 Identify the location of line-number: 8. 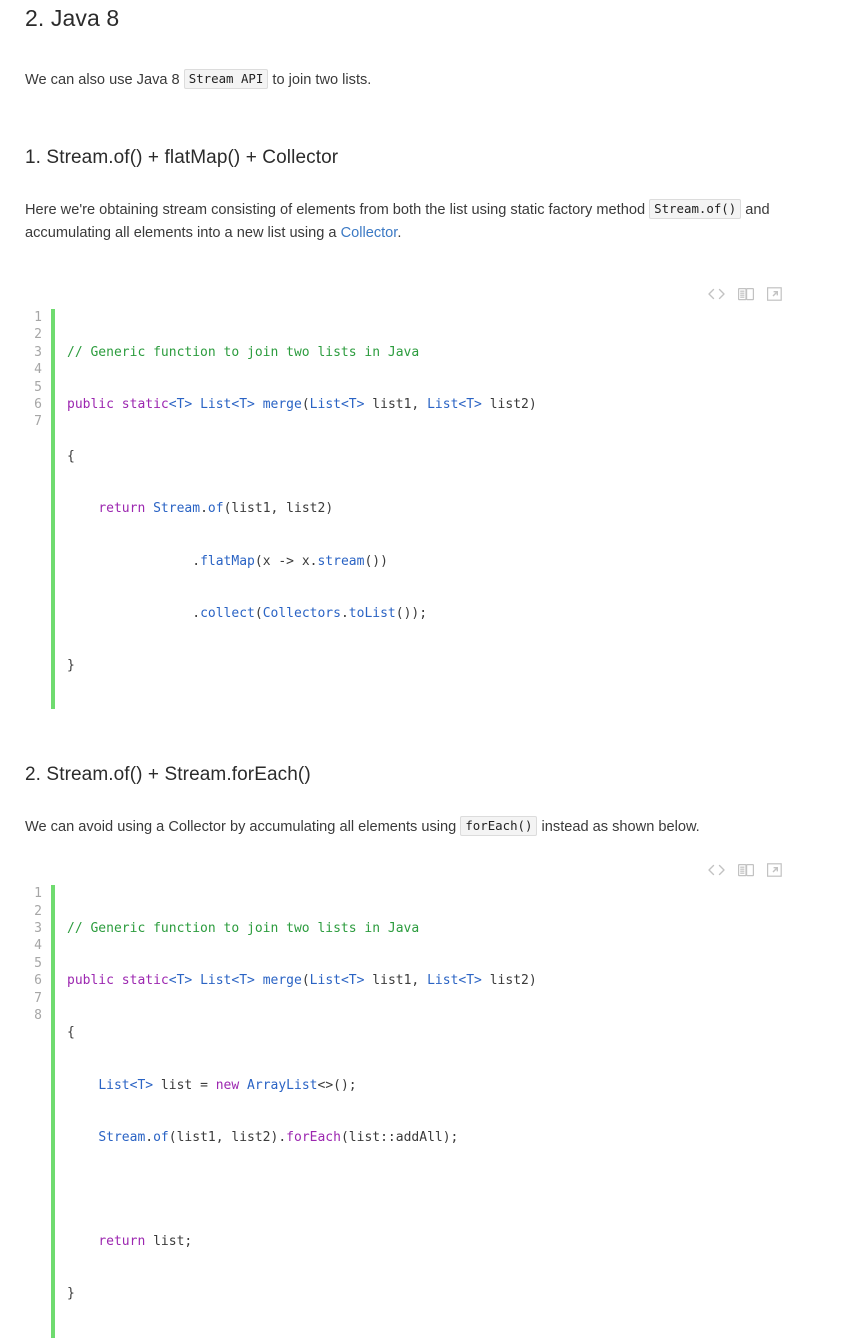
(38, 1015).